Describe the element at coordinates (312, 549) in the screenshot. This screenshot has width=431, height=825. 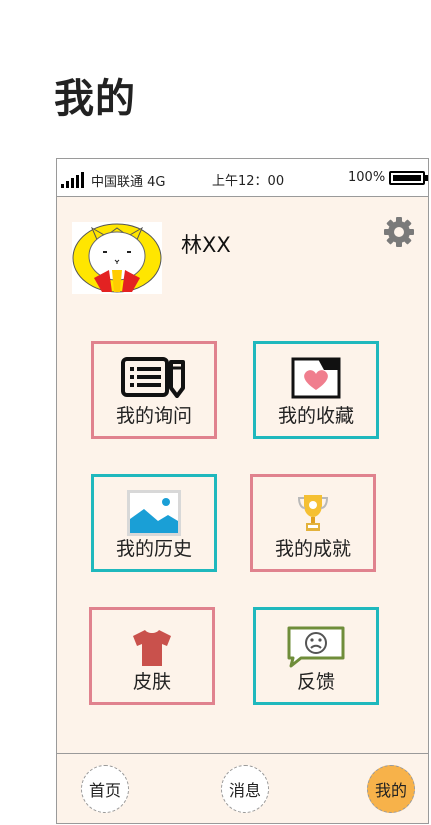
I see `tile-label: 我的成就` at that location.